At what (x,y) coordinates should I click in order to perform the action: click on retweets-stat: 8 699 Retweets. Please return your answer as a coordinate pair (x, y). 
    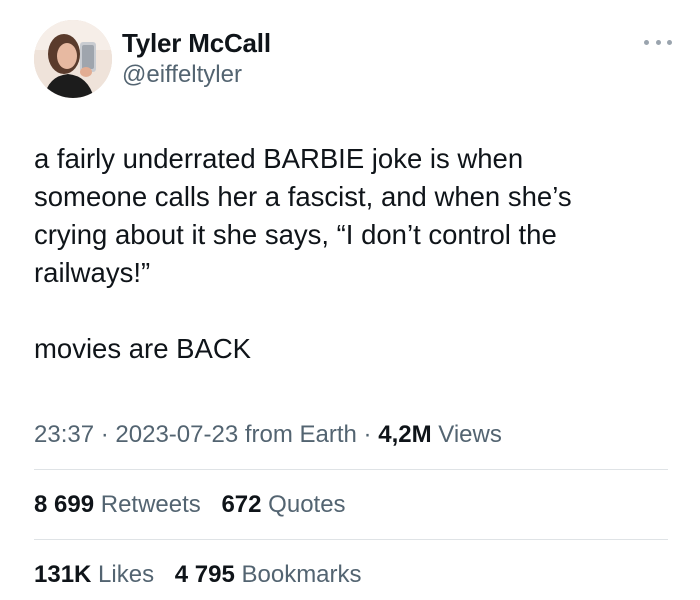
    Looking at the image, I should click on (117, 505).